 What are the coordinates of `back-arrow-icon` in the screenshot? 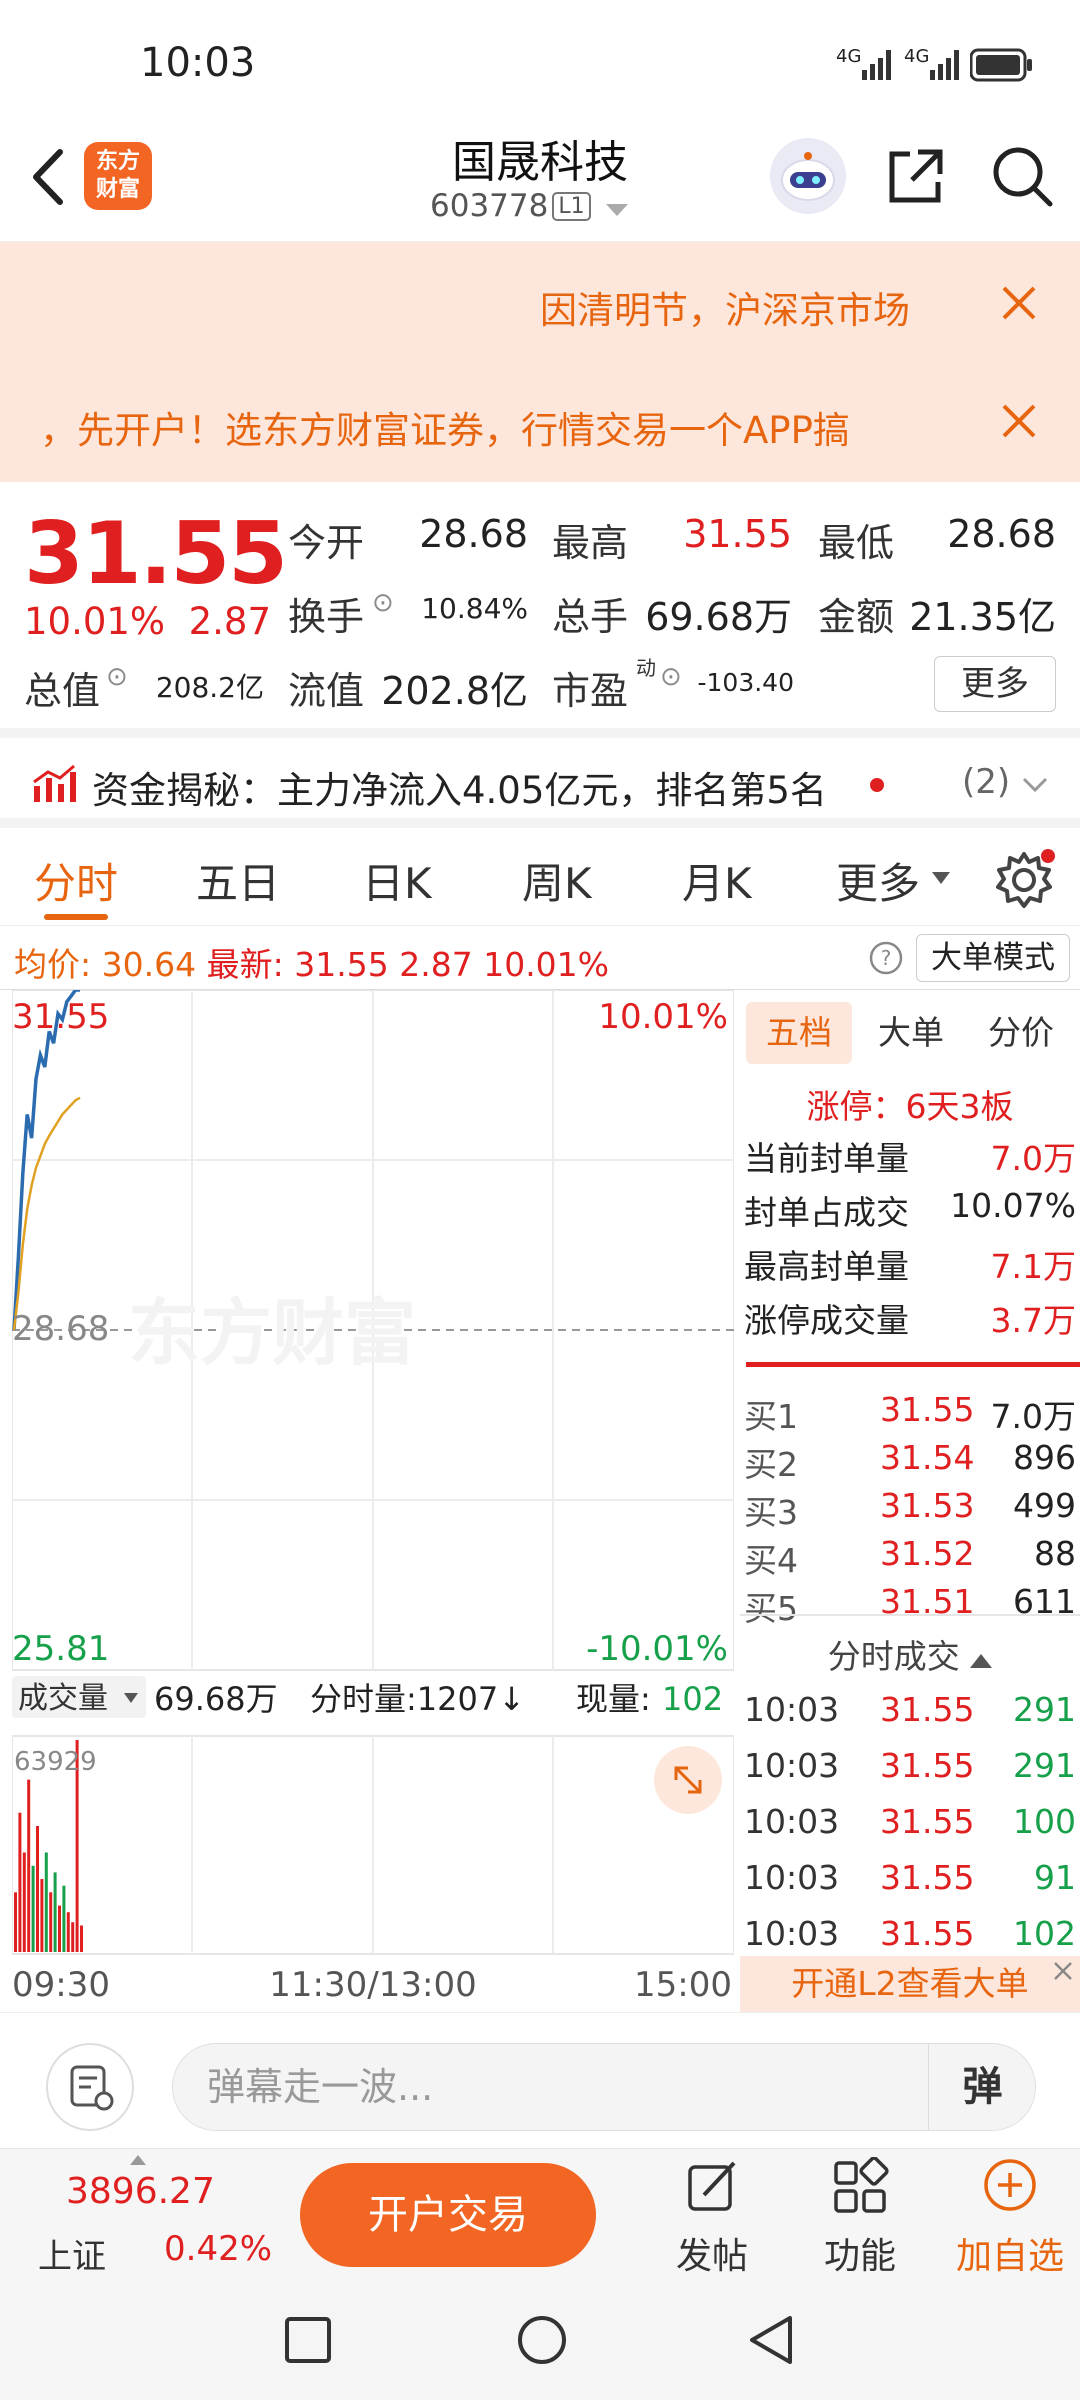 It's located at (49, 177).